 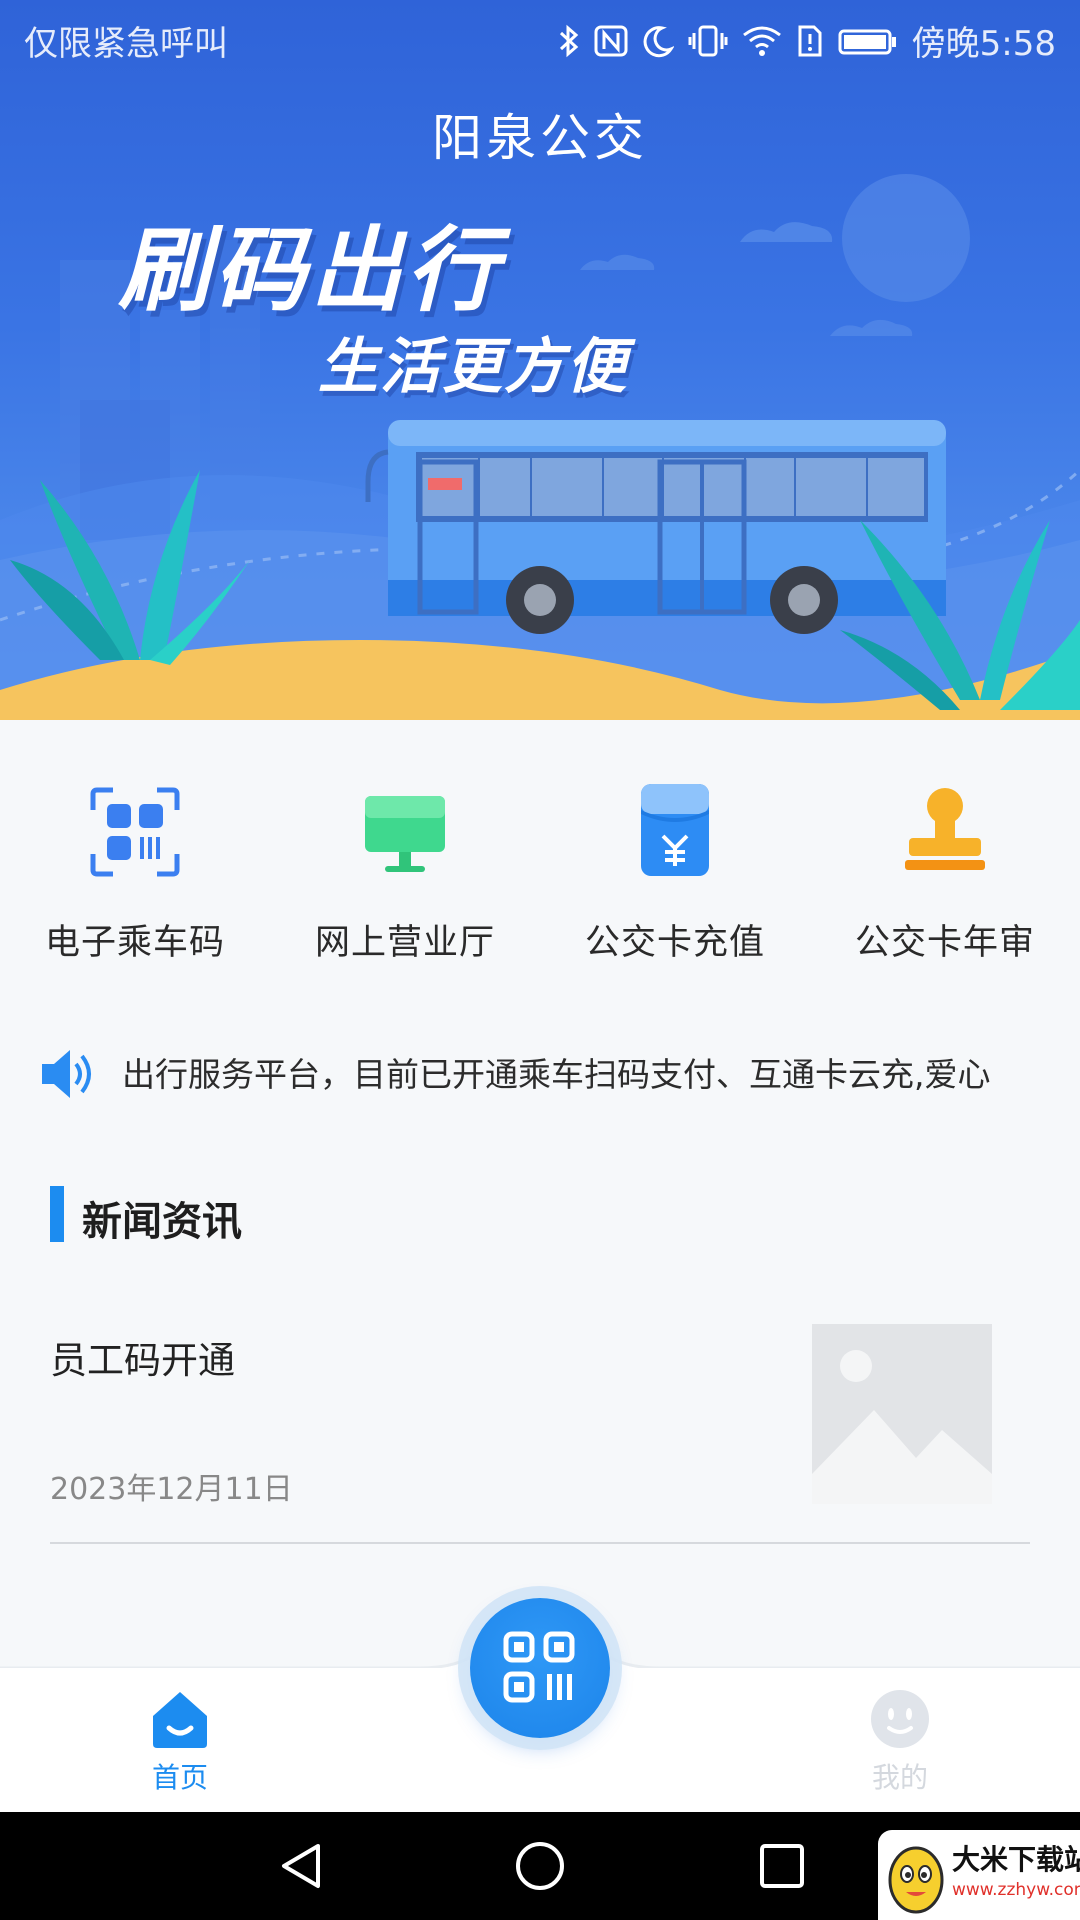 I want to click on notice-bar: 出行服务平台，目前已开通乘车扫码支付、互通卡云充,爱心, so click(x=540, y=1075).